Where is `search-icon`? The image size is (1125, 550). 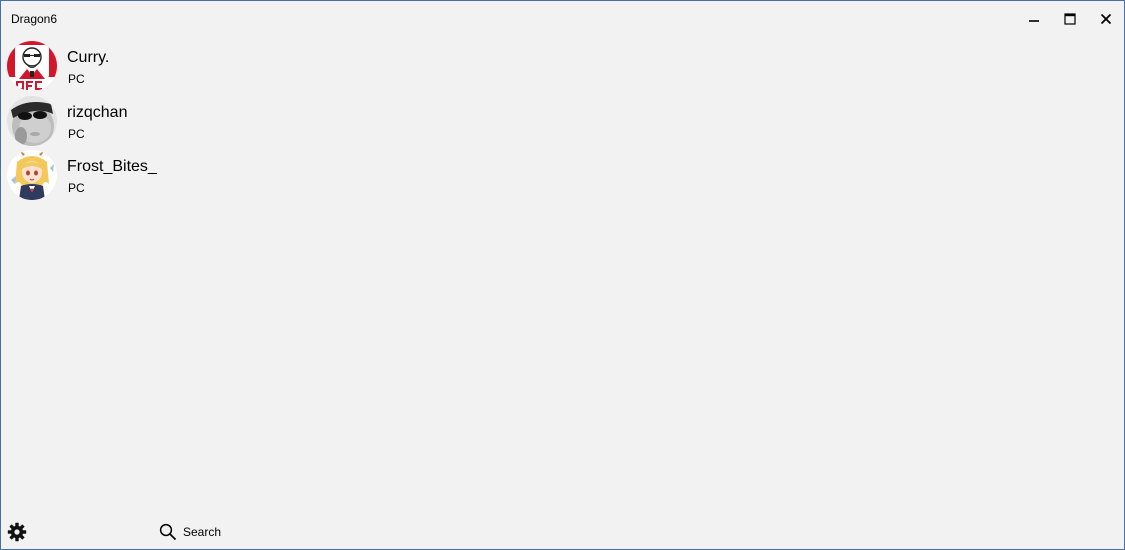 search-icon is located at coordinates (168, 532).